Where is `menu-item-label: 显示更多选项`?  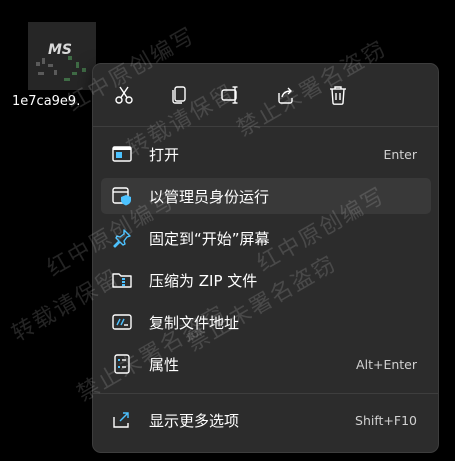 menu-item-label: 显示更多选项 is located at coordinates (194, 421).